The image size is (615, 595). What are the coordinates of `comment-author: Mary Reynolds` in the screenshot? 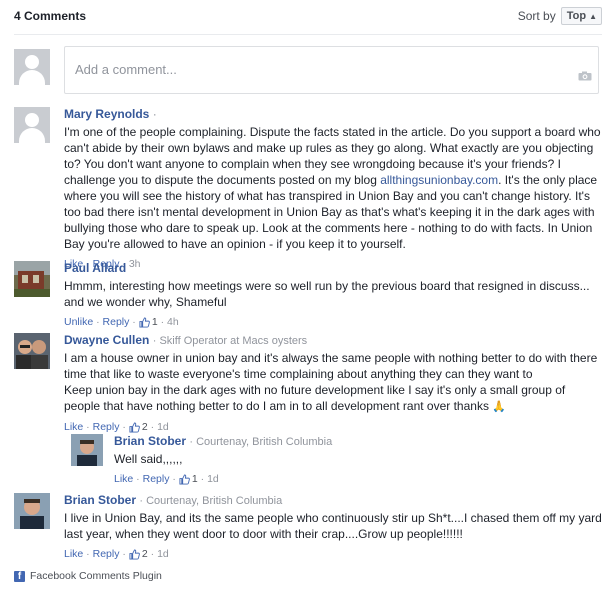 It's located at (106, 114).